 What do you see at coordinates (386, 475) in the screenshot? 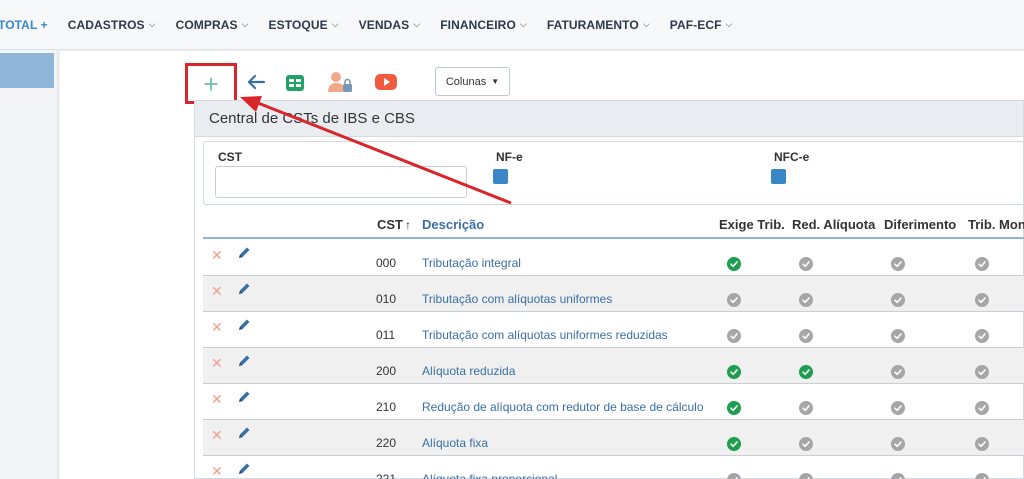
I see `cst-code: 221` at bounding box center [386, 475].